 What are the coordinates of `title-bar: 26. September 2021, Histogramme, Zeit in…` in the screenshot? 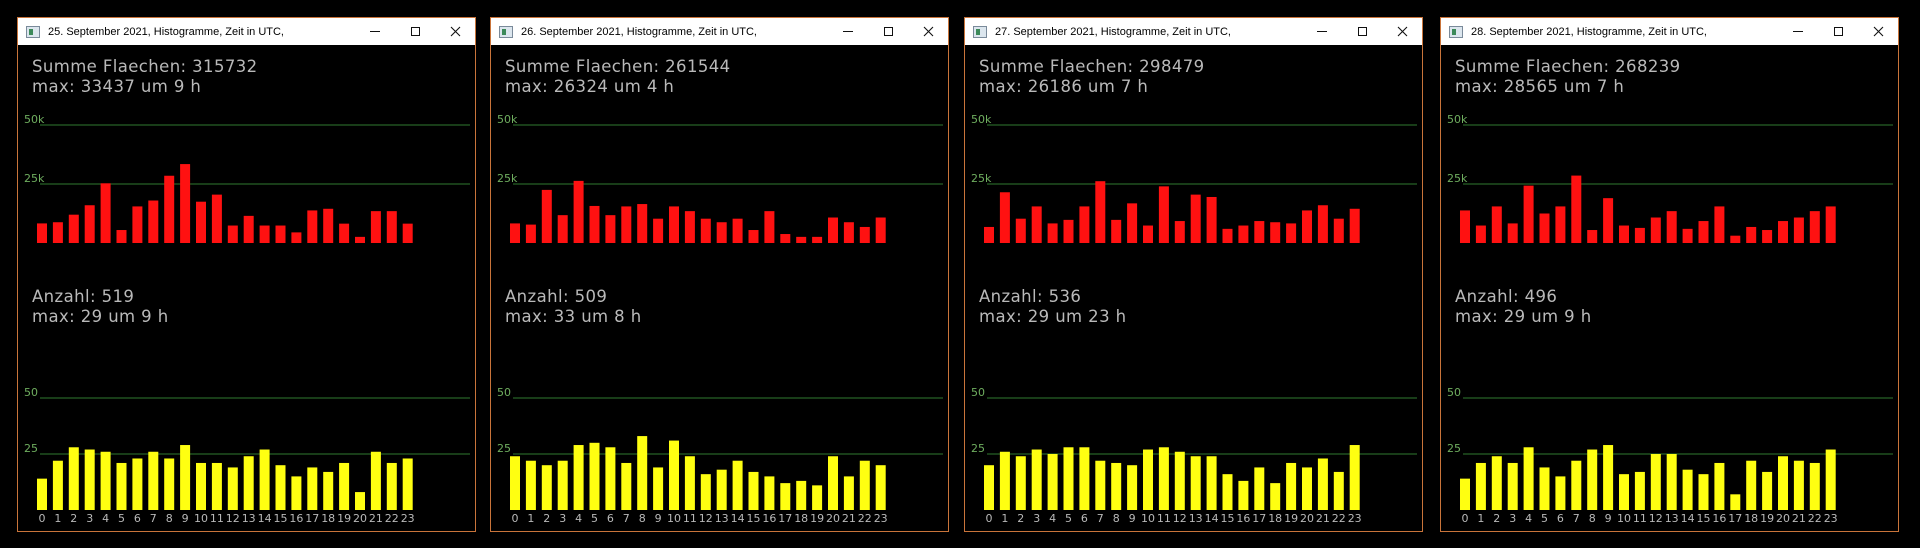 It's located at (719, 31).